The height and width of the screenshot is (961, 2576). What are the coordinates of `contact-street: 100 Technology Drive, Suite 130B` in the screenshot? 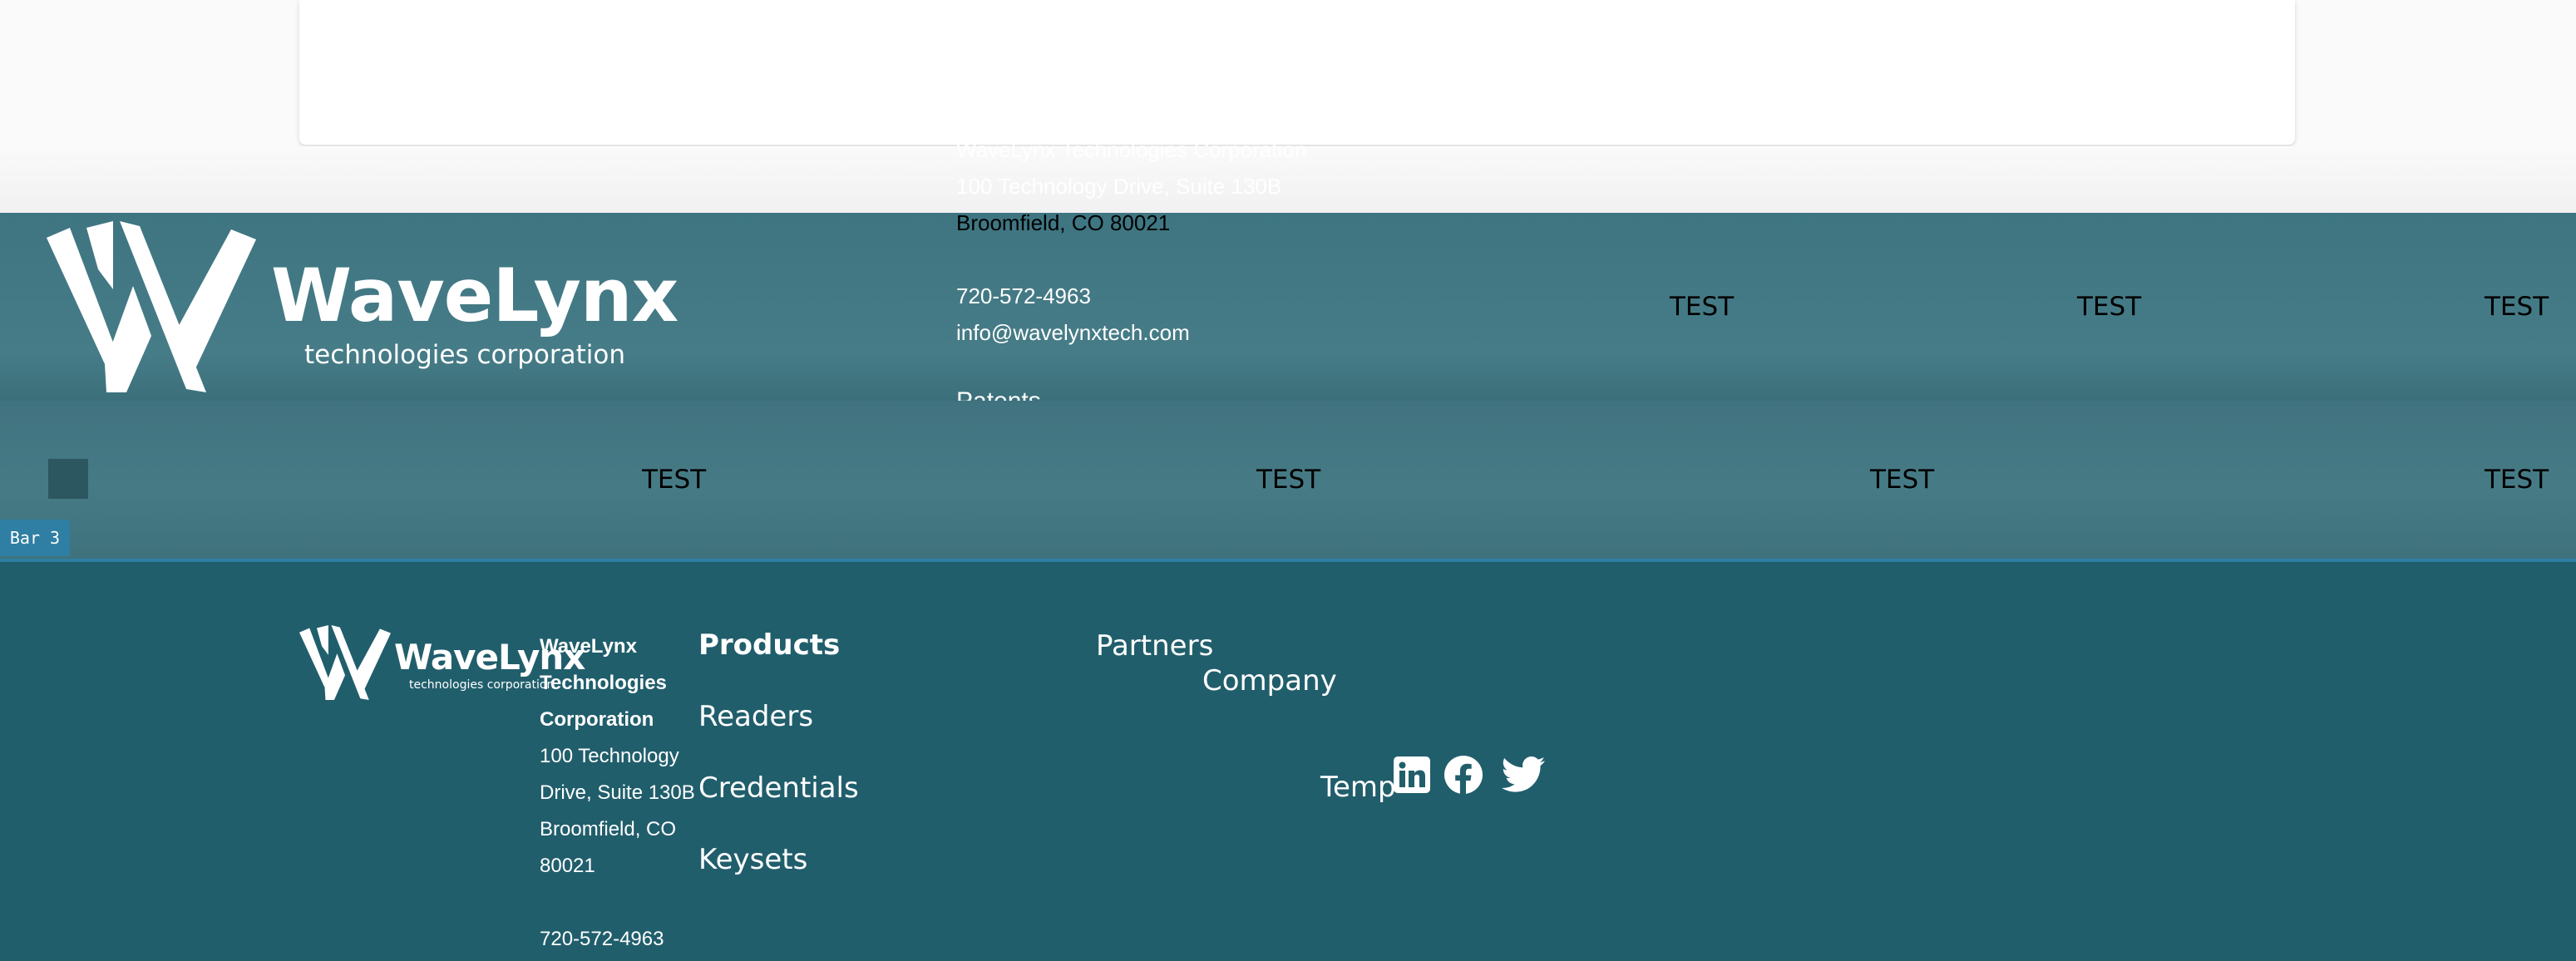 It's located at (1119, 186).